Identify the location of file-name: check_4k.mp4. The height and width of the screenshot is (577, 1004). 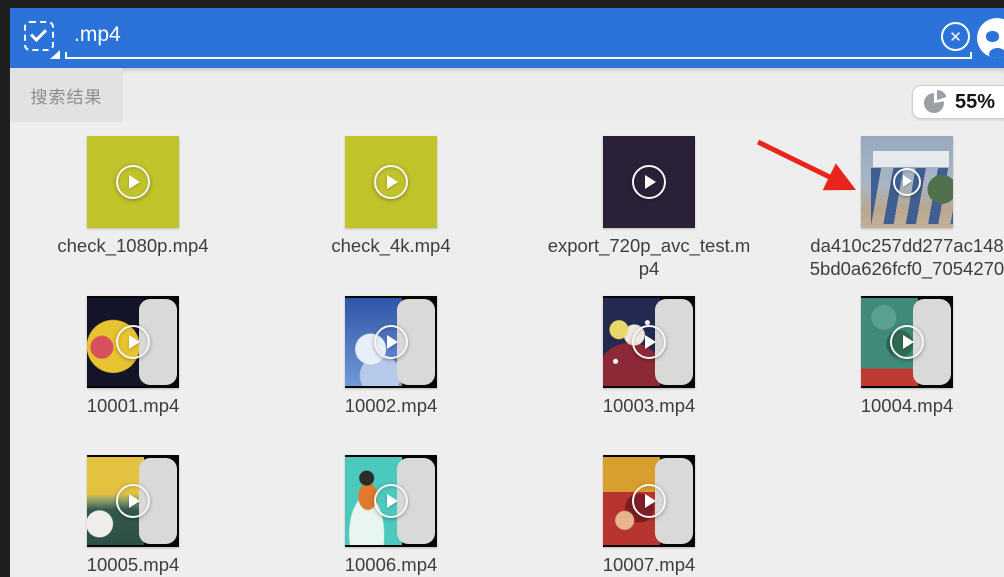
(391, 245).